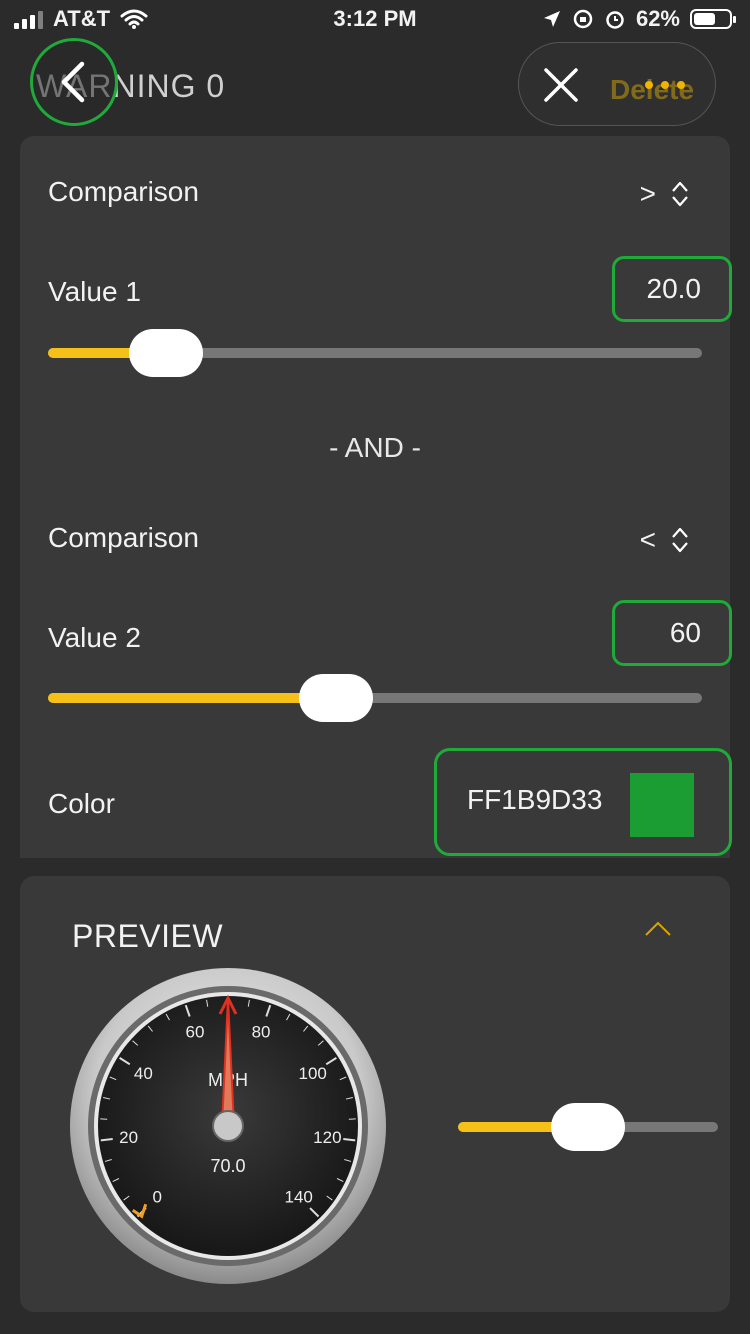  What do you see at coordinates (583, 19) in the screenshot?
I see `rotation-lock-icon` at bounding box center [583, 19].